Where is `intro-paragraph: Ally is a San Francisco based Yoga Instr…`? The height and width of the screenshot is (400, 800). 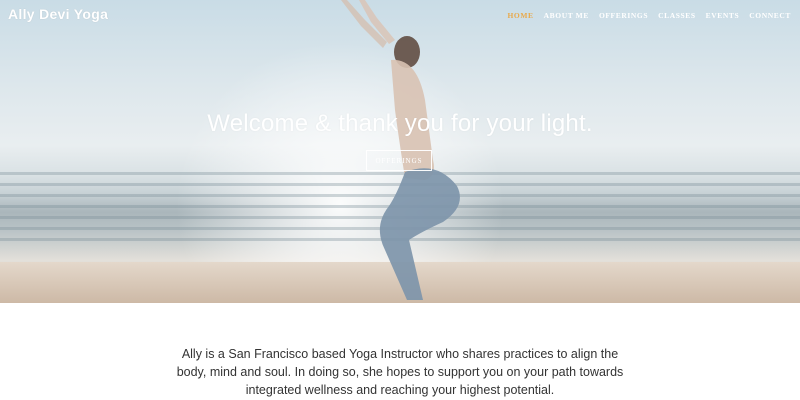
intro-paragraph: Ally is a San Francisco based Yoga Instr… is located at coordinates (400, 372).